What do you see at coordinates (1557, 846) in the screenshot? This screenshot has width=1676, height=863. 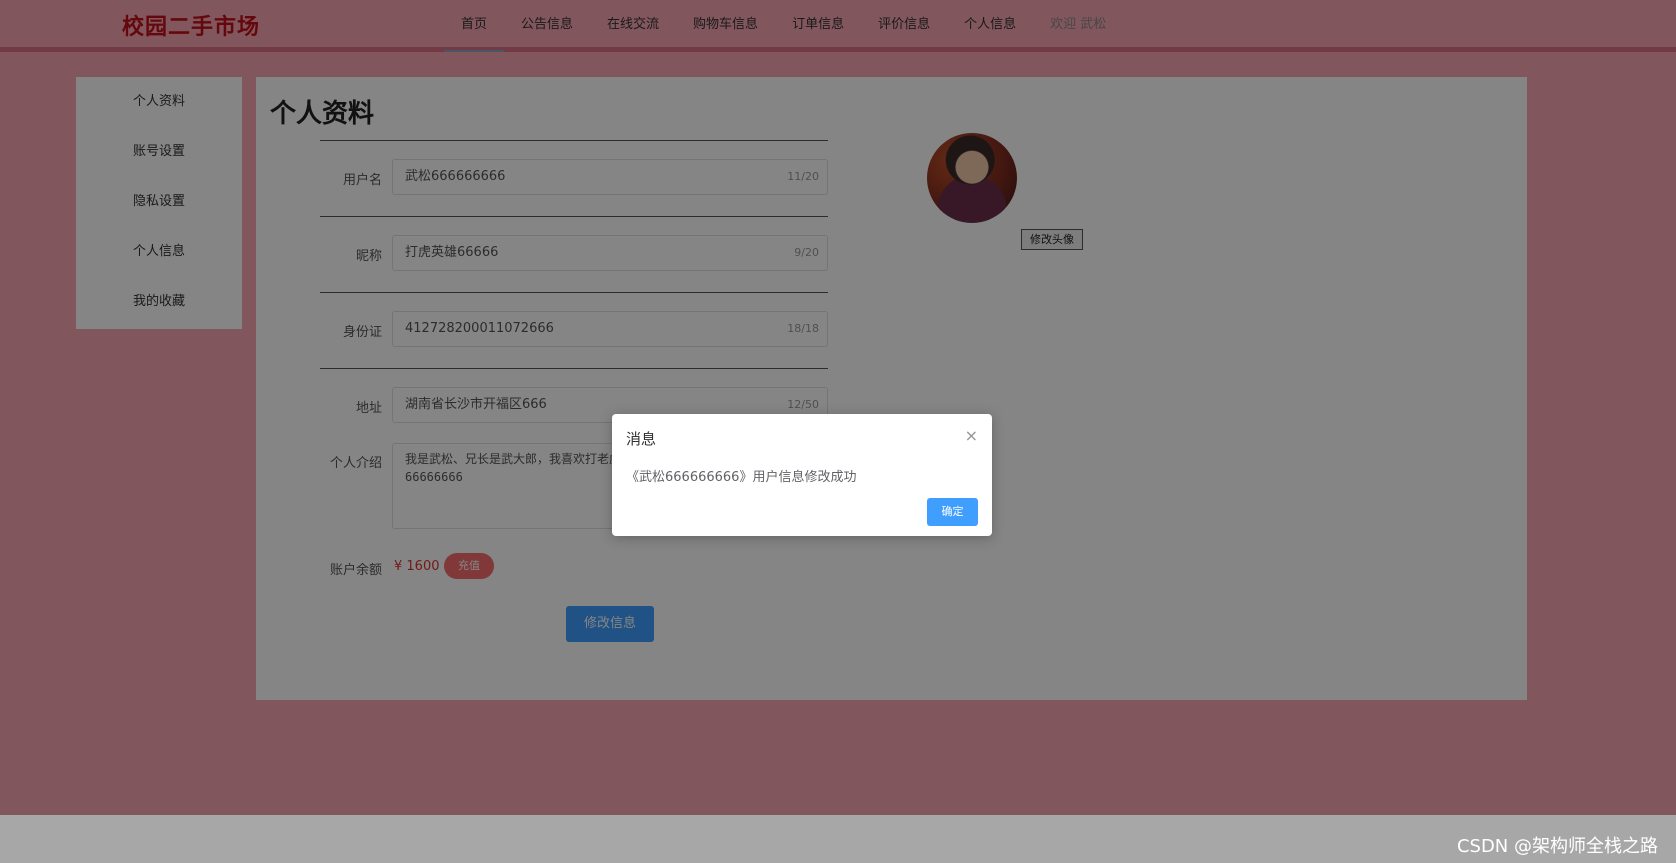 I see `watermark: CSDN @架构师全栈之路` at bounding box center [1557, 846].